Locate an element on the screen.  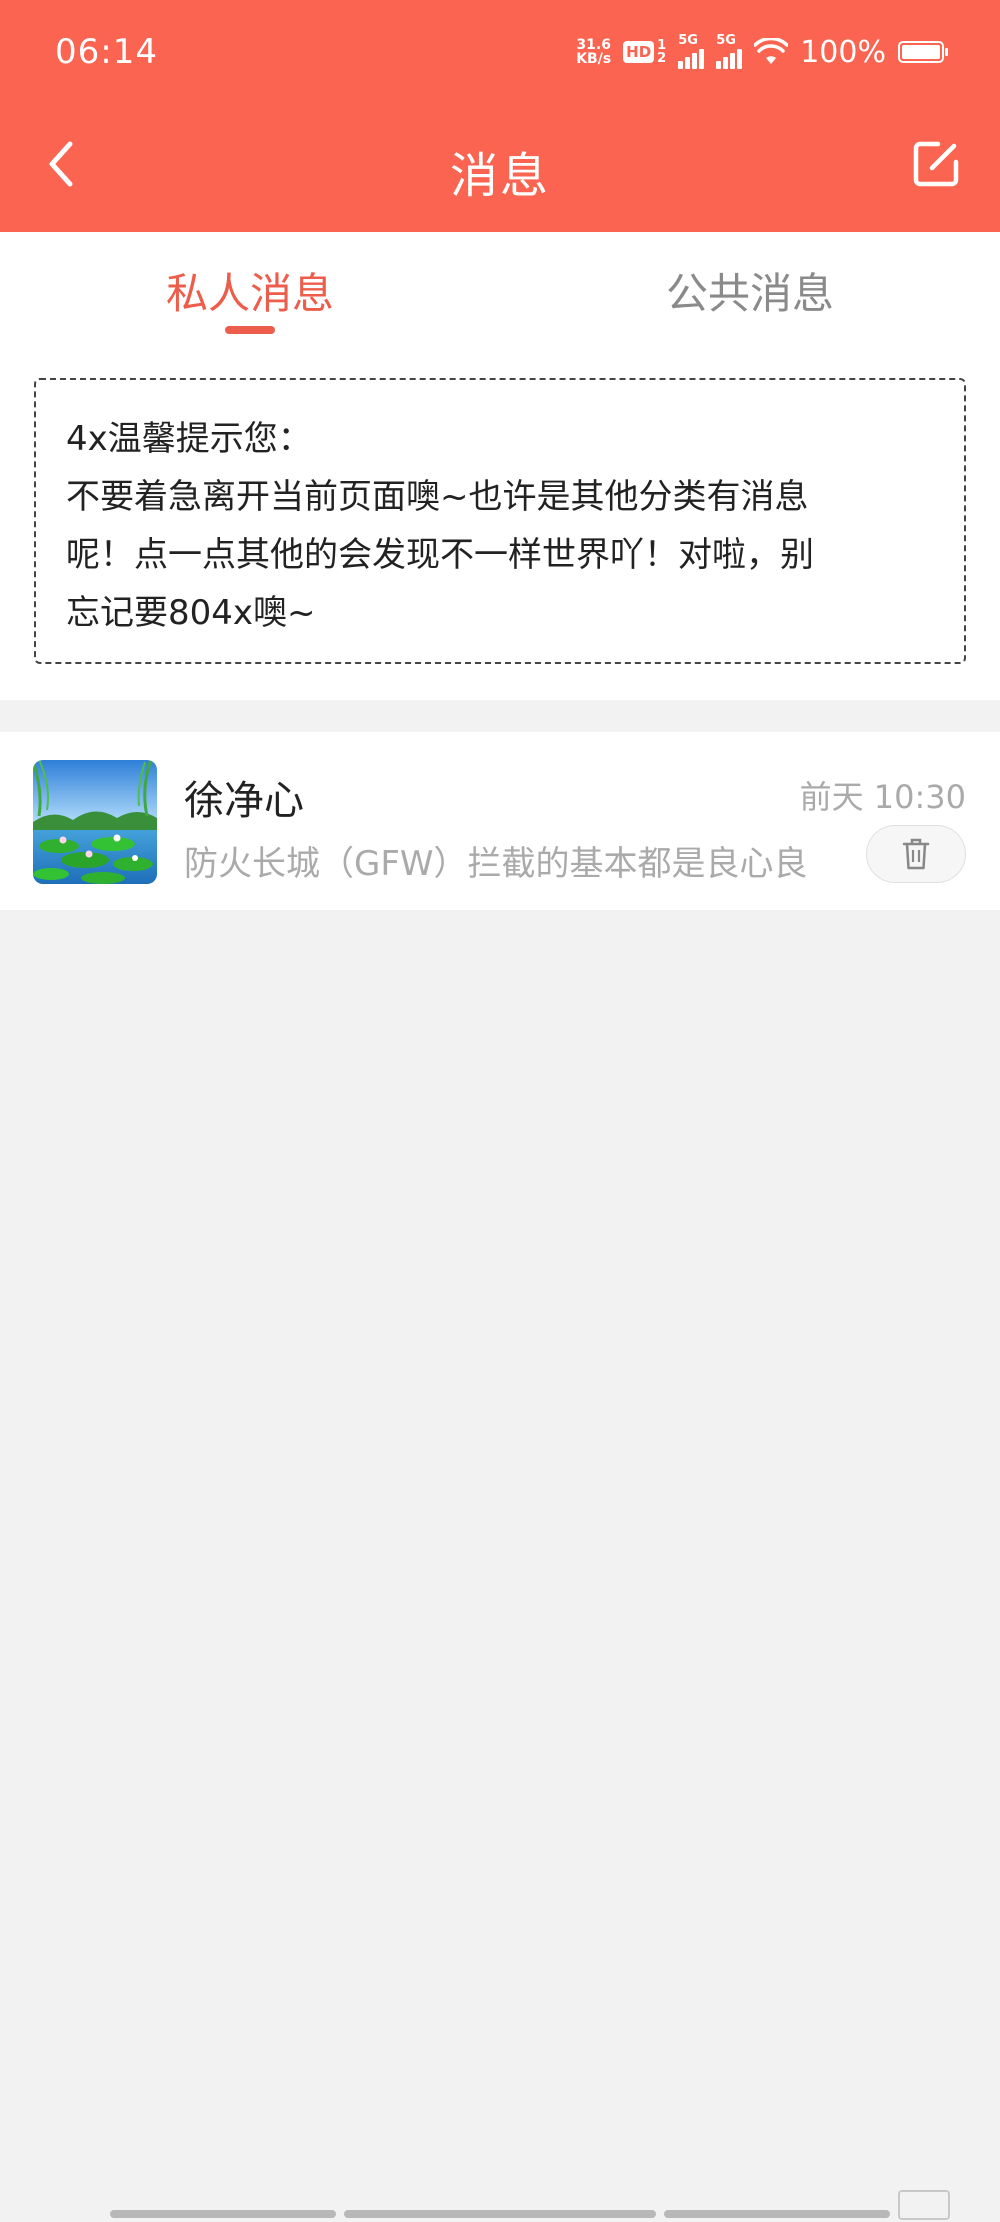
status-icons: 31.6 KB/s HD 1 2 5G 5G 100% is located at coordinates (762, 52).